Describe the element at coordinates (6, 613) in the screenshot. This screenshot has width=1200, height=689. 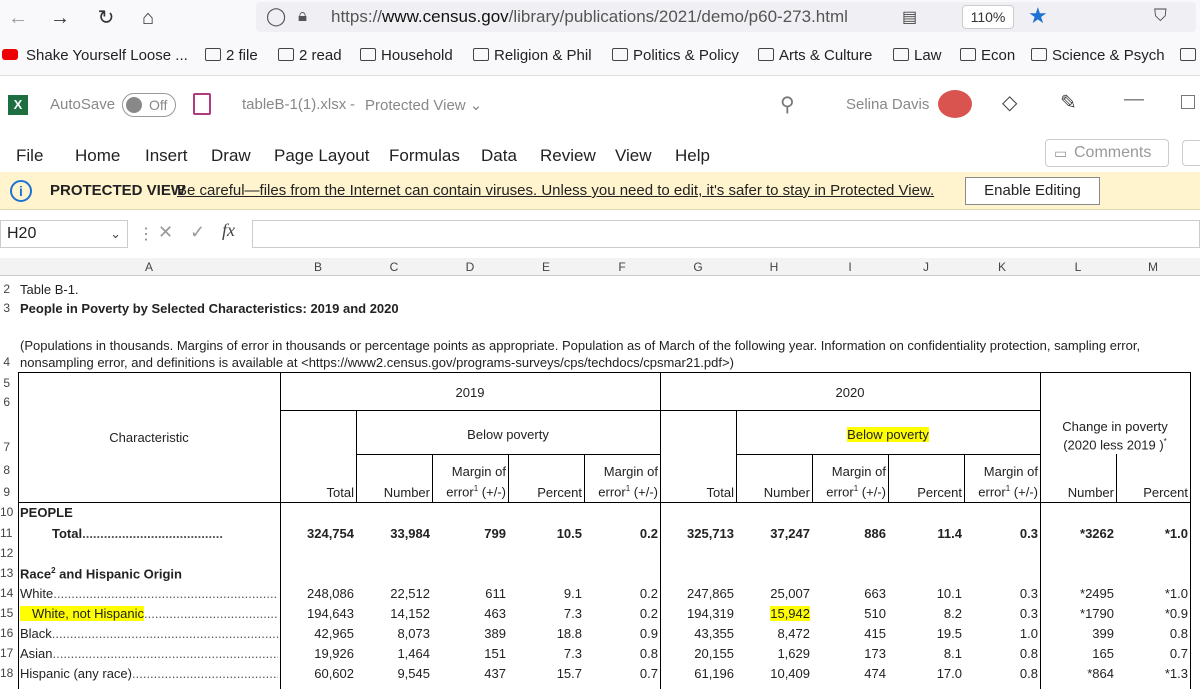
I see `row-header: 15` at that location.